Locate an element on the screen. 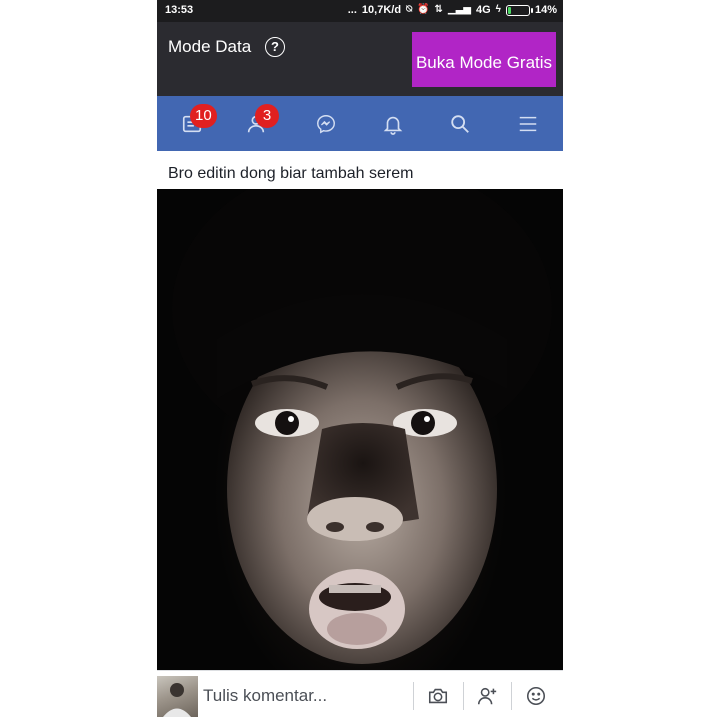 The width and height of the screenshot is (720, 720). friend-requests-badge: 3 is located at coordinates (267, 116).